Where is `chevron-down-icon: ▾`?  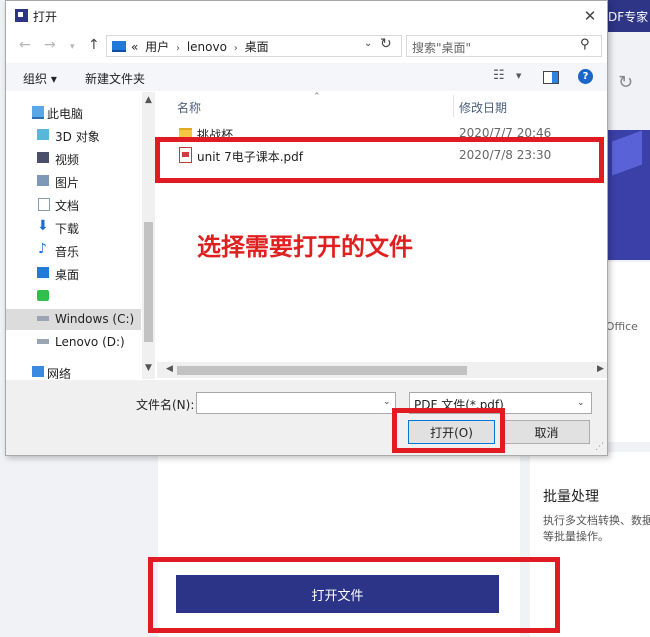 chevron-down-icon: ▾ is located at coordinates (72, 47).